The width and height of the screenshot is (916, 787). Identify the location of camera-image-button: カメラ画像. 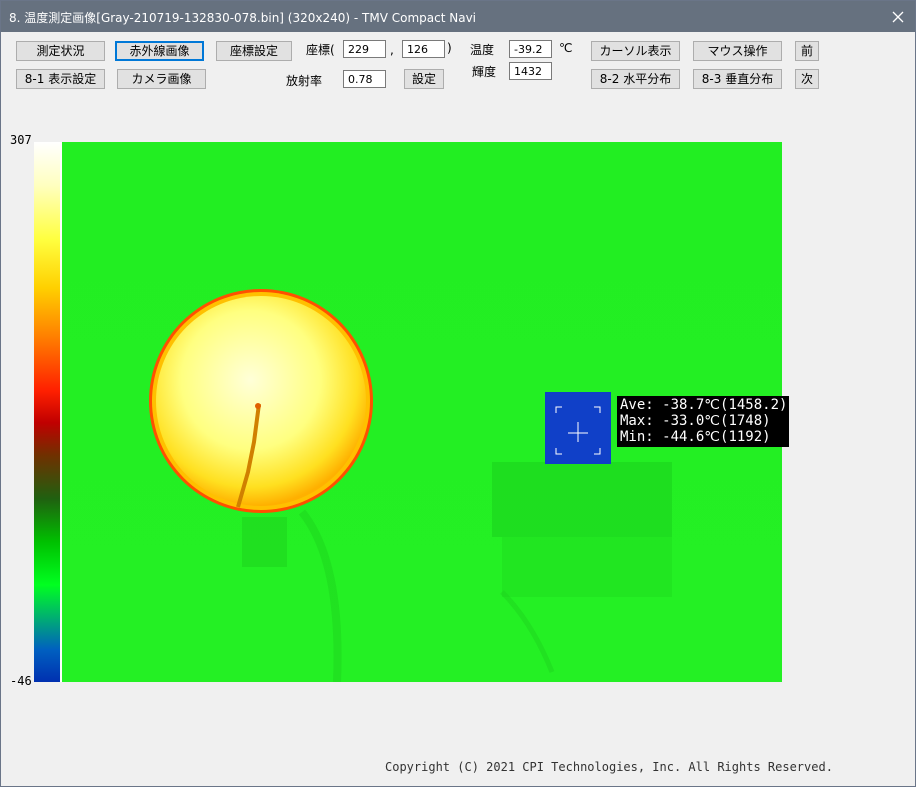
(161, 79).